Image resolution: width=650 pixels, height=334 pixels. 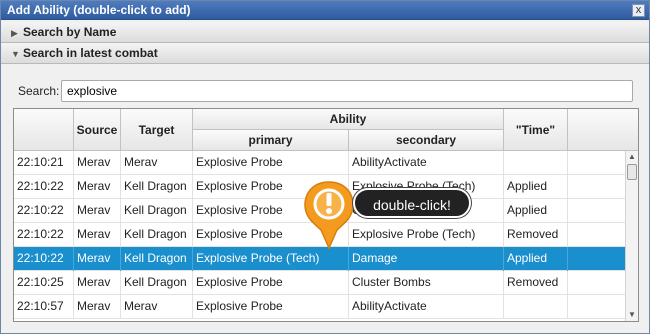 What do you see at coordinates (44, 163) in the screenshot?
I see `cell-time: 22:10:21` at bounding box center [44, 163].